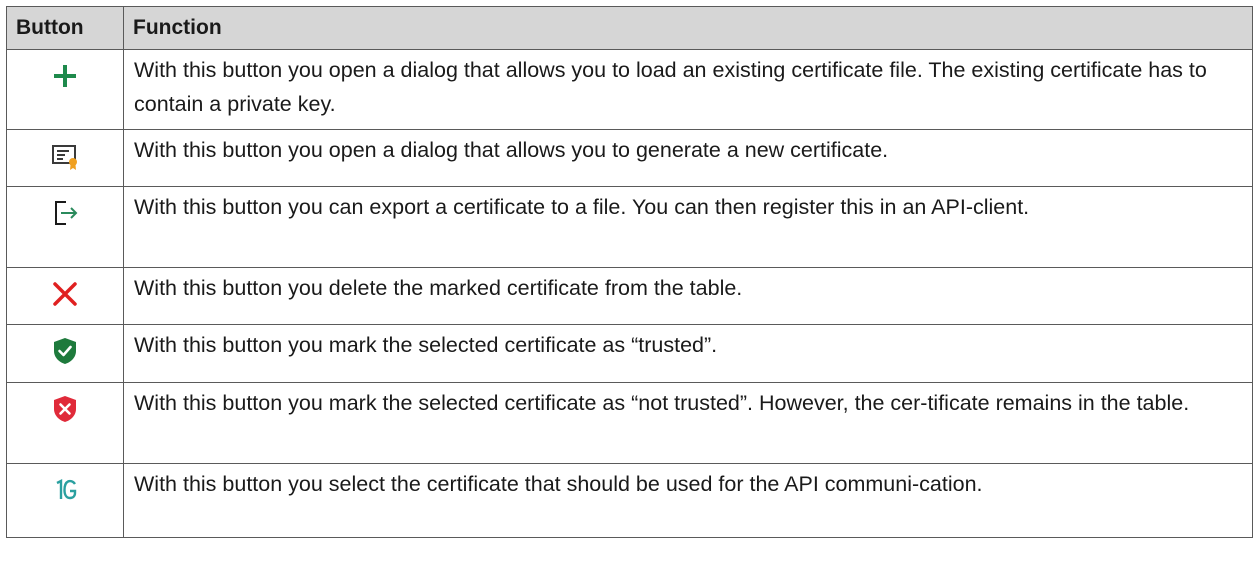 This screenshot has height=581, width=1253. What do you see at coordinates (65, 76) in the screenshot?
I see `plus-icon` at bounding box center [65, 76].